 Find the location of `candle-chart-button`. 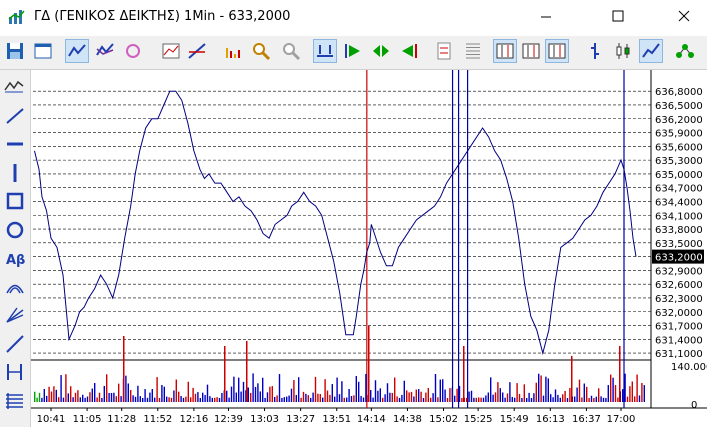

candle-chart-button is located at coordinates (623, 51).